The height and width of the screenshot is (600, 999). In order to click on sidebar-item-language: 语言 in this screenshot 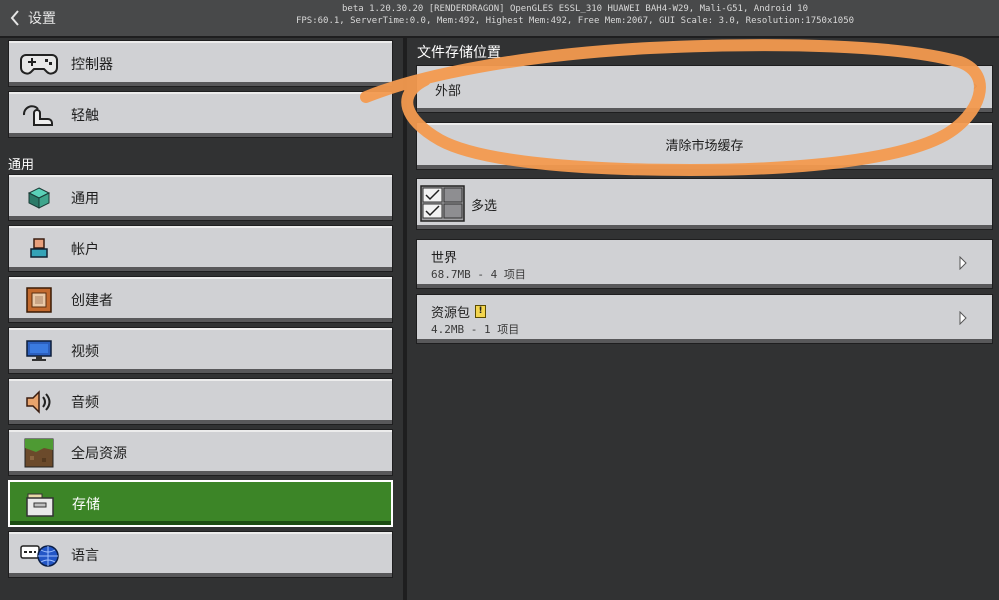, I will do `click(200, 554)`.